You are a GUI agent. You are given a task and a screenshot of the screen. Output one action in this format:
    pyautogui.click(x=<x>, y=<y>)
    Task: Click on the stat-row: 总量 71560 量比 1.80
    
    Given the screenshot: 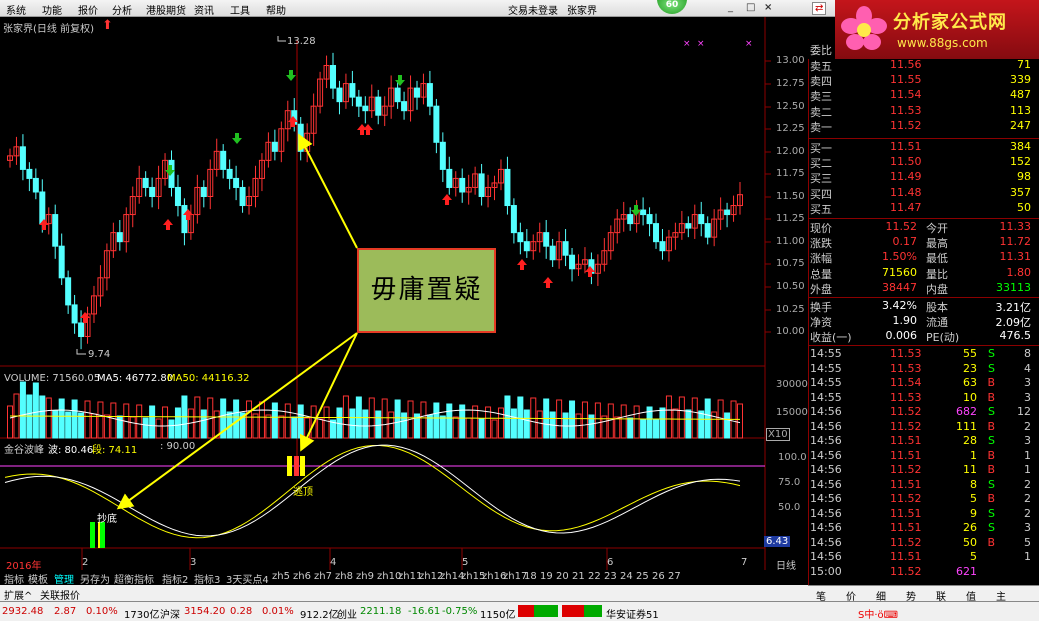 What is the action you would take?
    pyautogui.click(x=922, y=273)
    